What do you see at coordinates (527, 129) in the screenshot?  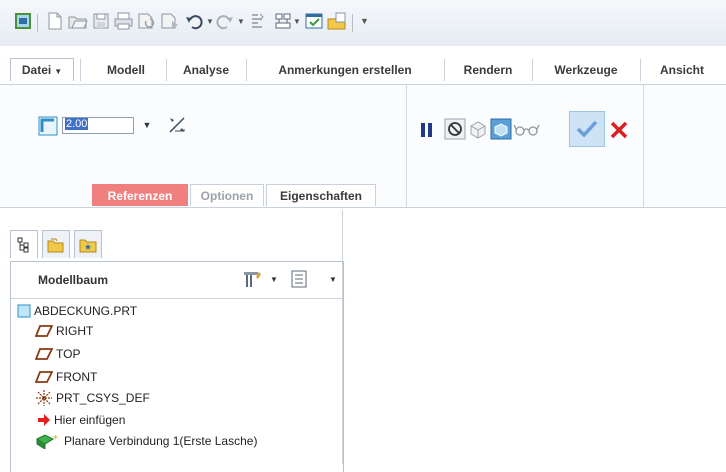 I see `verify-glasses-icon` at bounding box center [527, 129].